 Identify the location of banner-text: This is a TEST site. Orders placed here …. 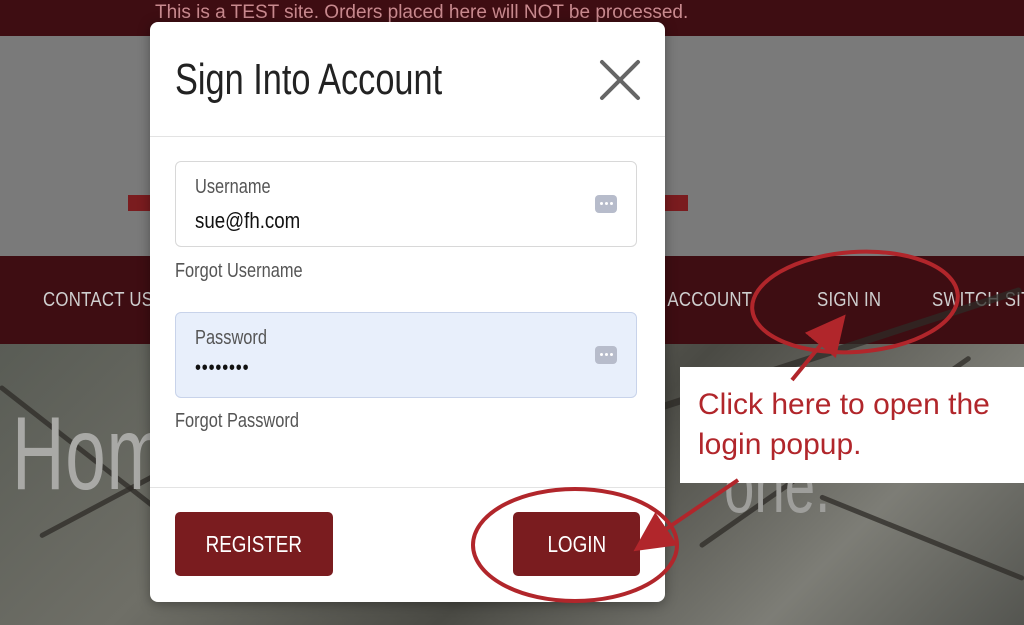
(422, 12).